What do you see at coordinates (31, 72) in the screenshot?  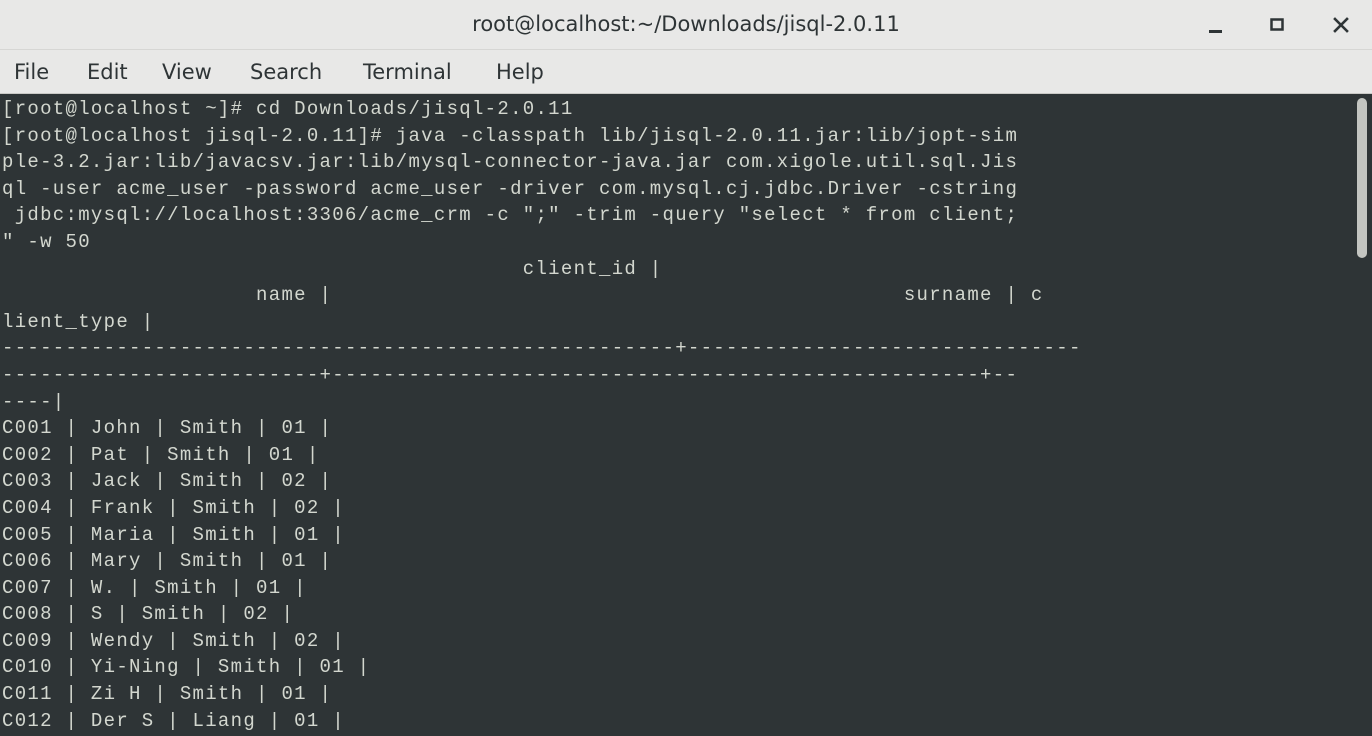 I see `menu-file: File` at bounding box center [31, 72].